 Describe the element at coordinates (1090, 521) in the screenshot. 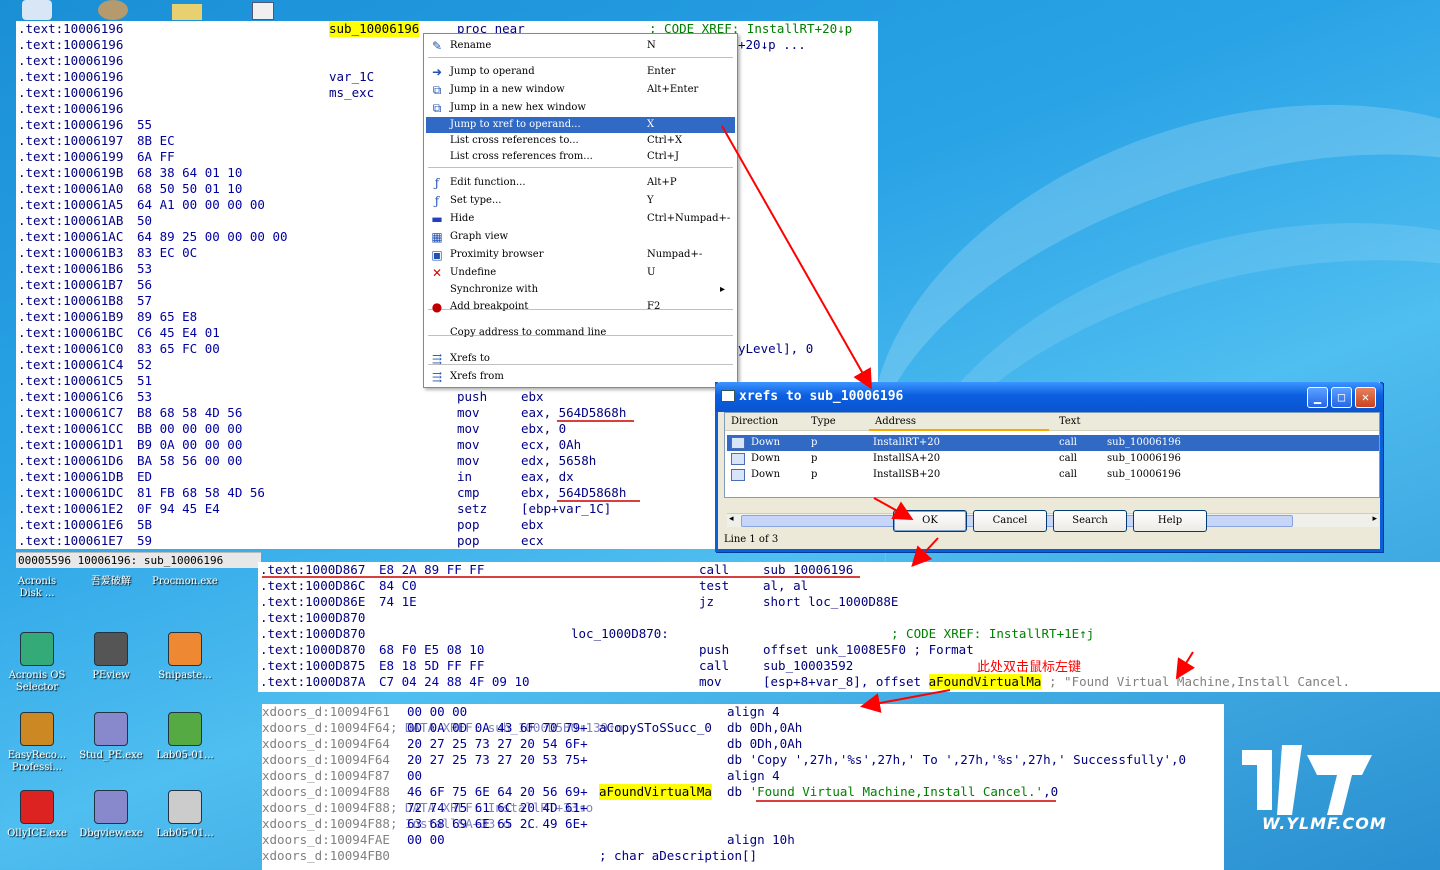

I see `search-button: Search` at that location.